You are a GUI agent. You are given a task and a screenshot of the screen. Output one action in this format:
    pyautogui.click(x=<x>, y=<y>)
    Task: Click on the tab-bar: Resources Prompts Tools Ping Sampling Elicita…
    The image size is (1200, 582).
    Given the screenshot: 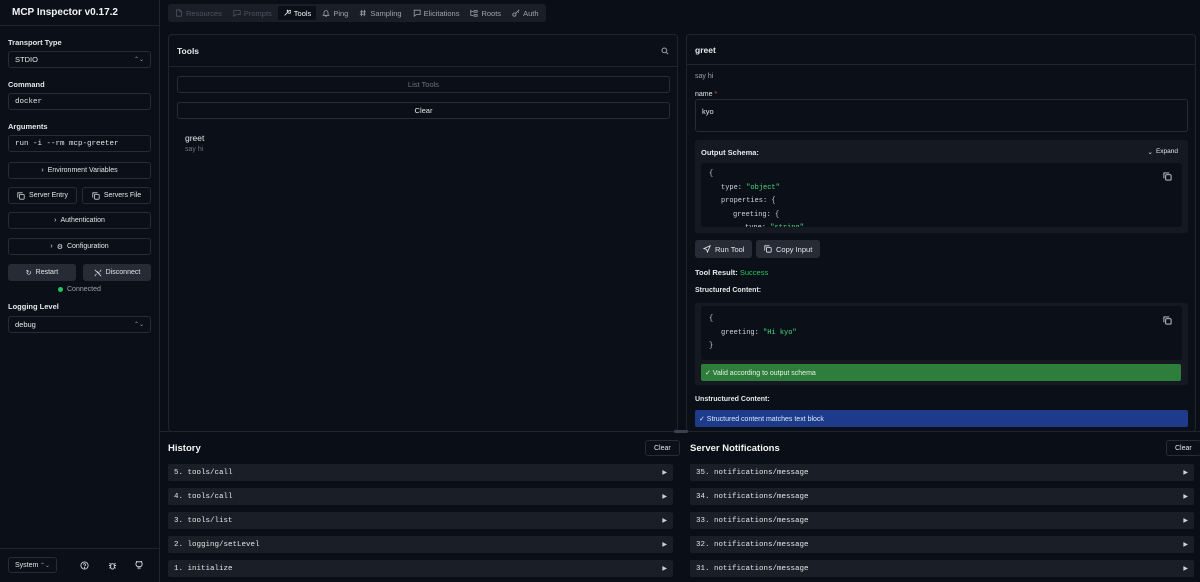 What is the action you would take?
    pyautogui.click(x=357, y=13)
    